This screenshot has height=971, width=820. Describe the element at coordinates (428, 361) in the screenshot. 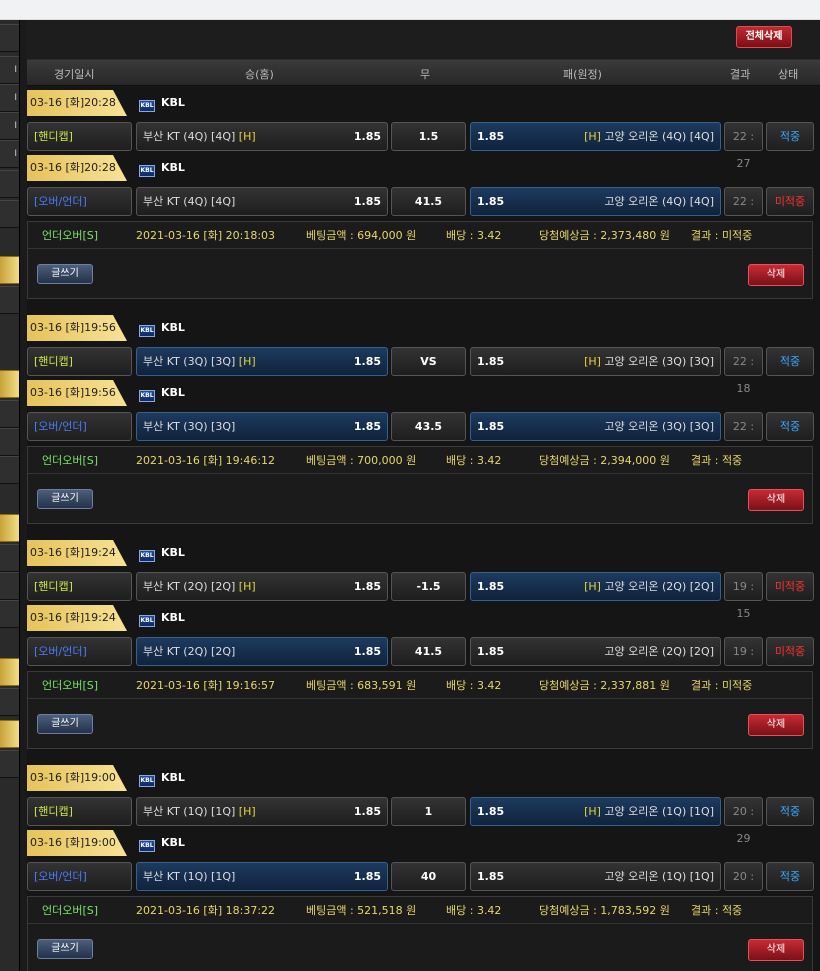

I see `draw-pick-button: VS` at that location.